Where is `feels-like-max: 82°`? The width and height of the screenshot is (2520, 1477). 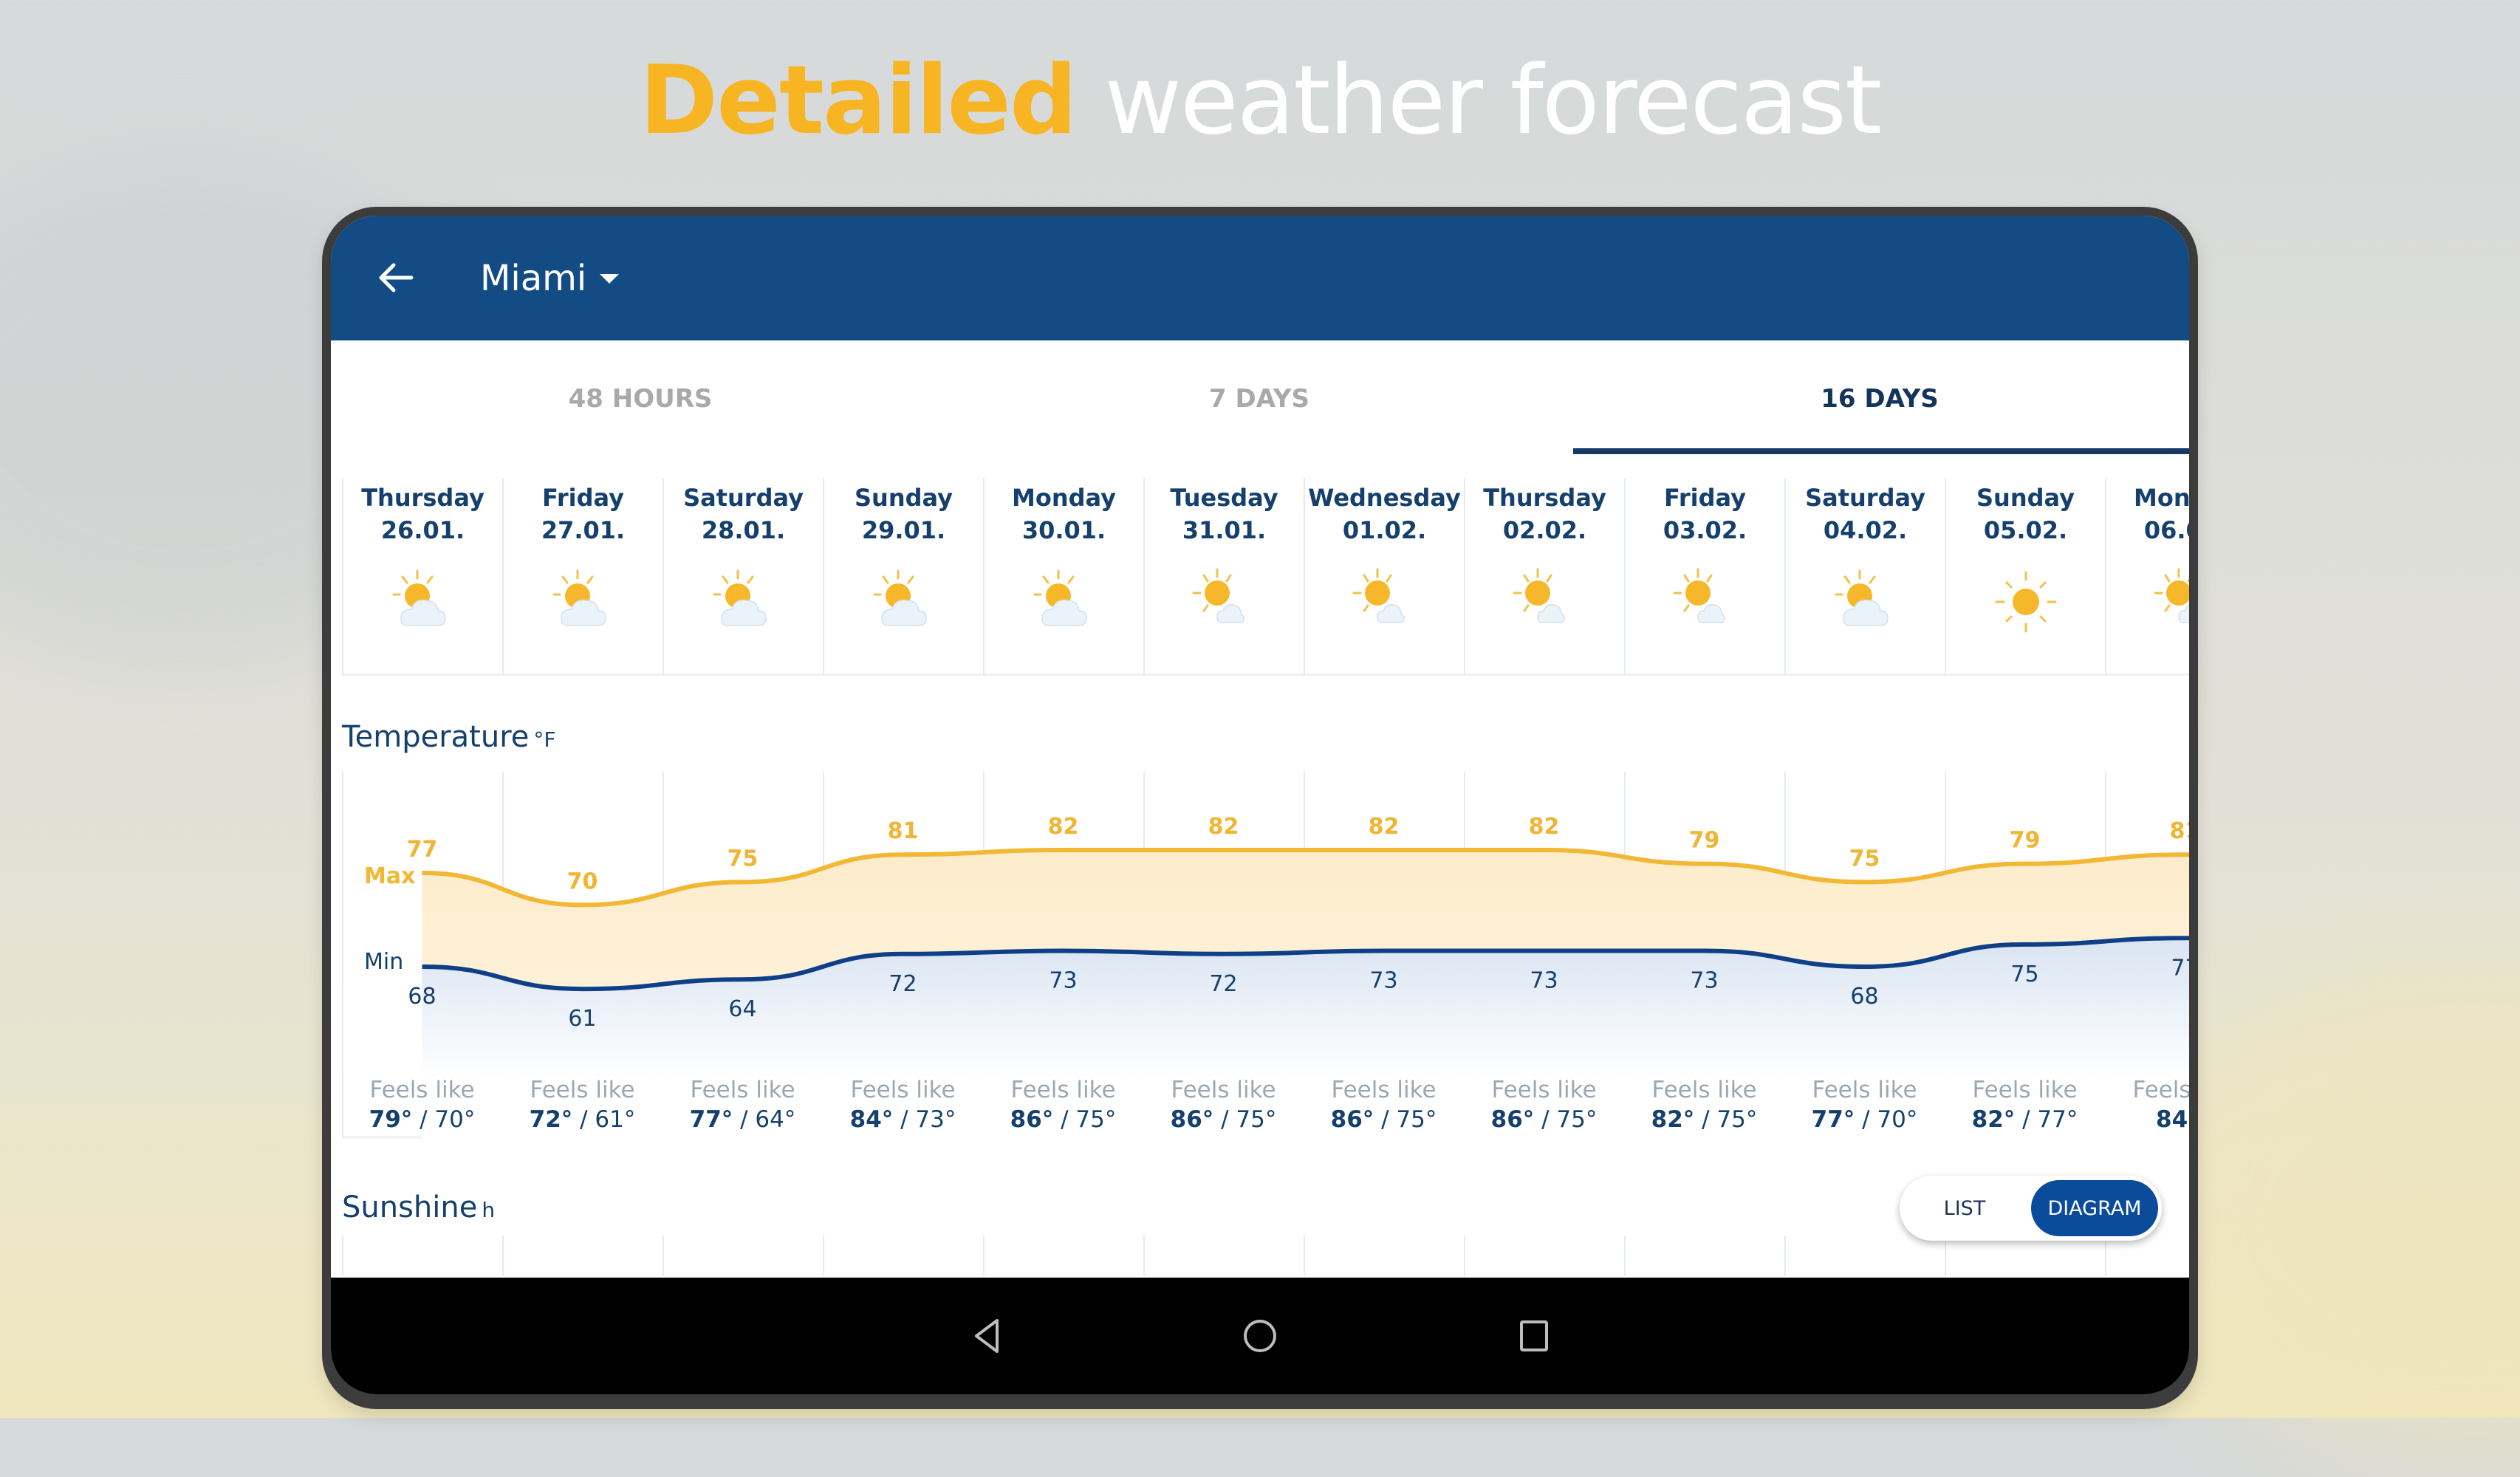 feels-like-max: 82° is located at coordinates (1994, 1119).